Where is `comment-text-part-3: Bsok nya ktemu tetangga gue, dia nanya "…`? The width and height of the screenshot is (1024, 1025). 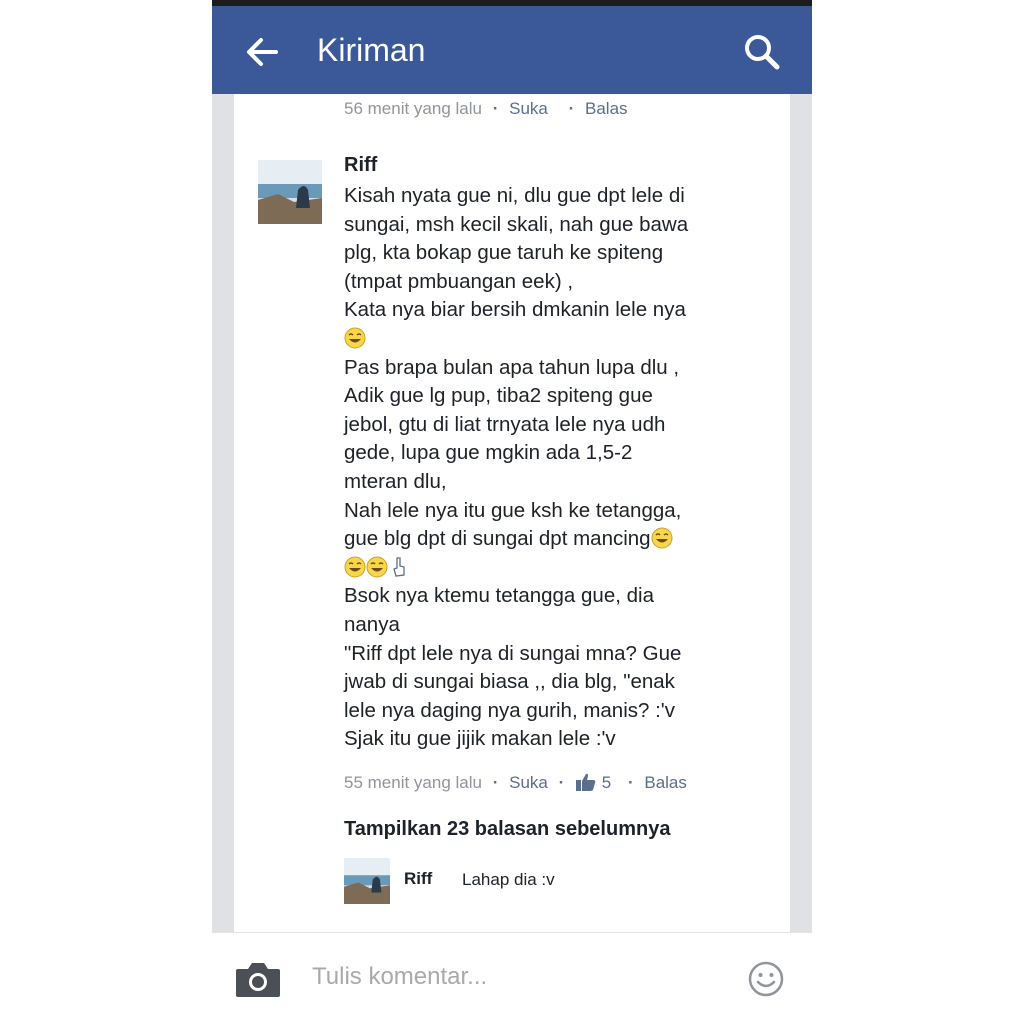
comment-text-part-3: Bsok nya ktemu tetangga gue, dia nanya "… is located at coordinates (513, 667).